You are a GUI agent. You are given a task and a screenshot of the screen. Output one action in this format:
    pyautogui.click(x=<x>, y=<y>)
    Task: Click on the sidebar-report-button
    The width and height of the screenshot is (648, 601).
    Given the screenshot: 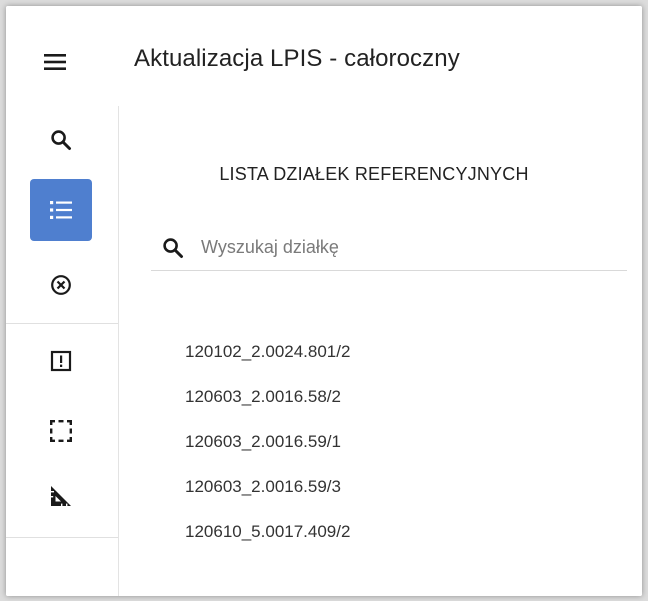 What is the action you would take?
    pyautogui.click(x=61, y=361)
    